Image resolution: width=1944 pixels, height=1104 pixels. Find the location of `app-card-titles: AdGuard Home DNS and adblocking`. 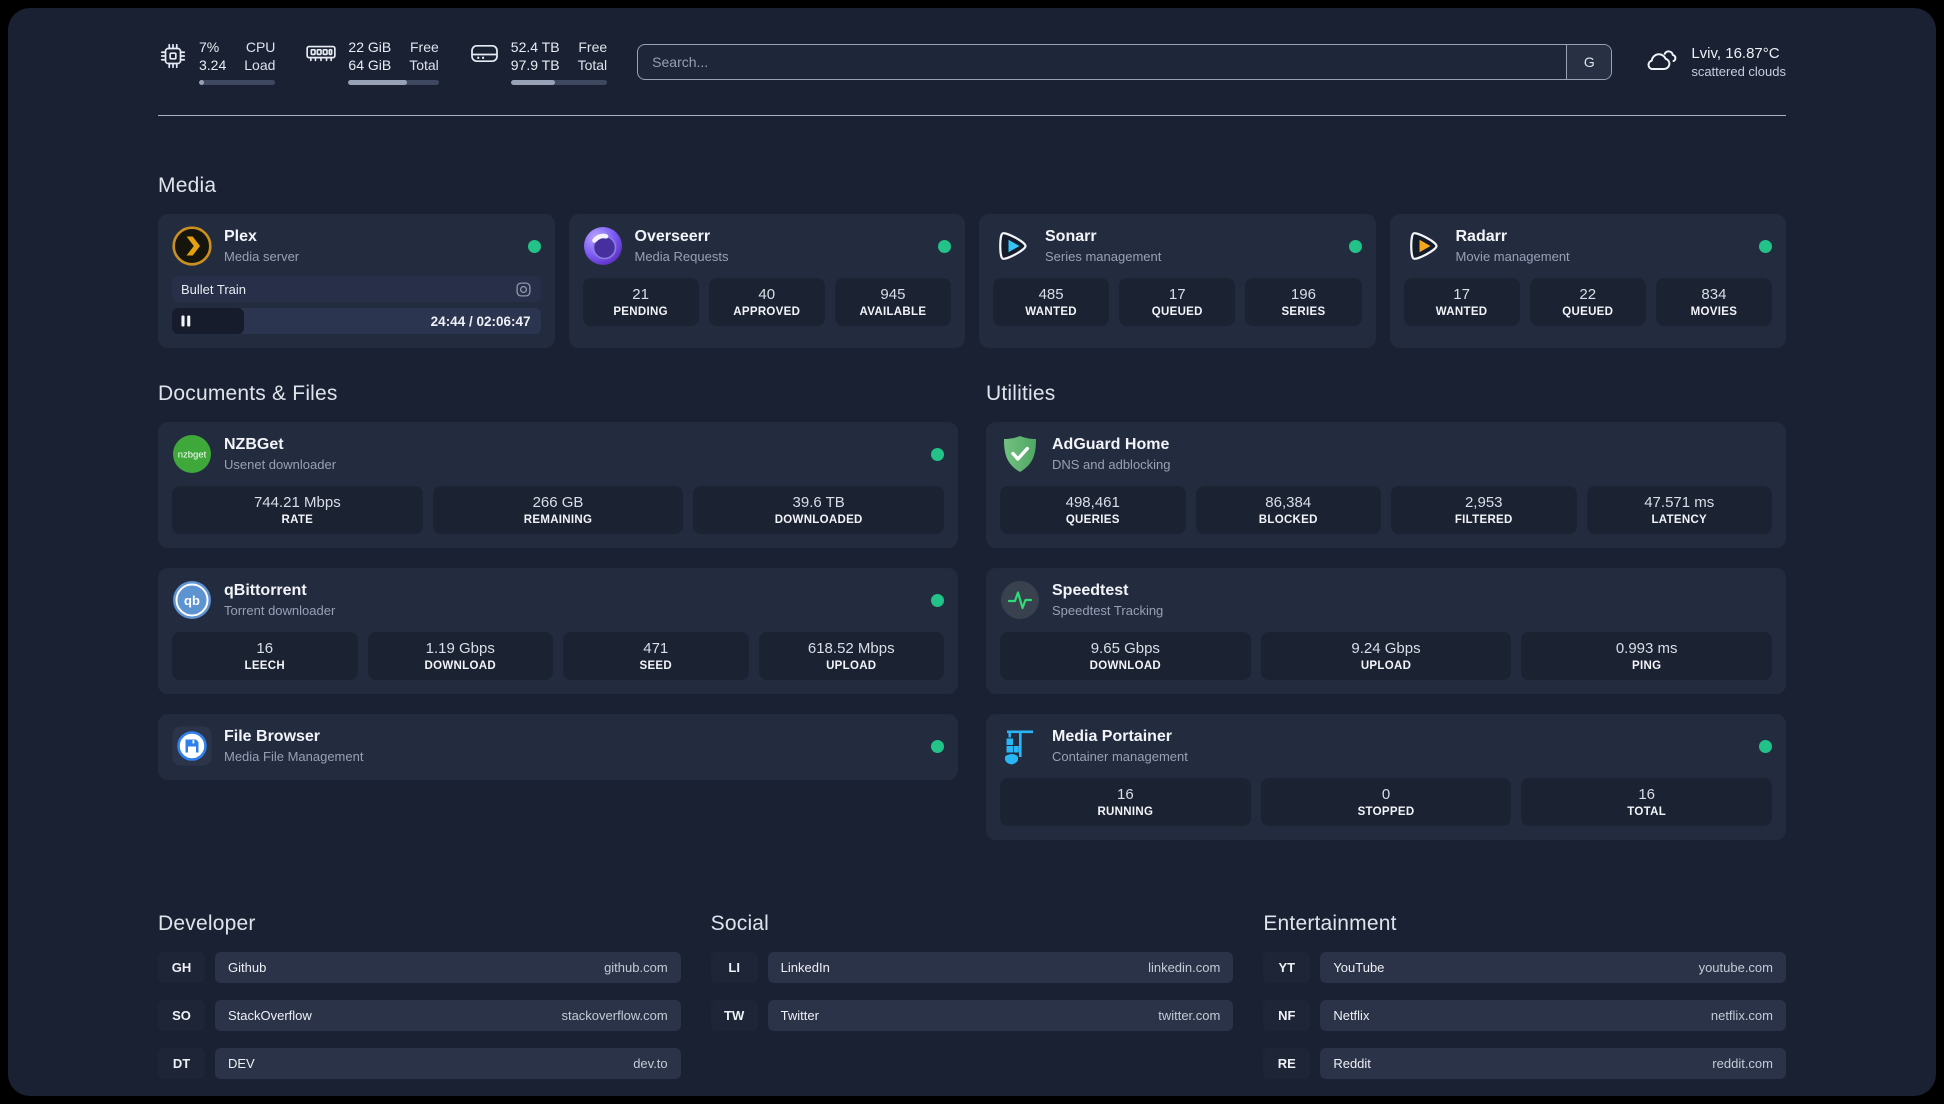

app-card-titles: AdGuard Home DNS and adblocking is located at coordinates (1111, 454).